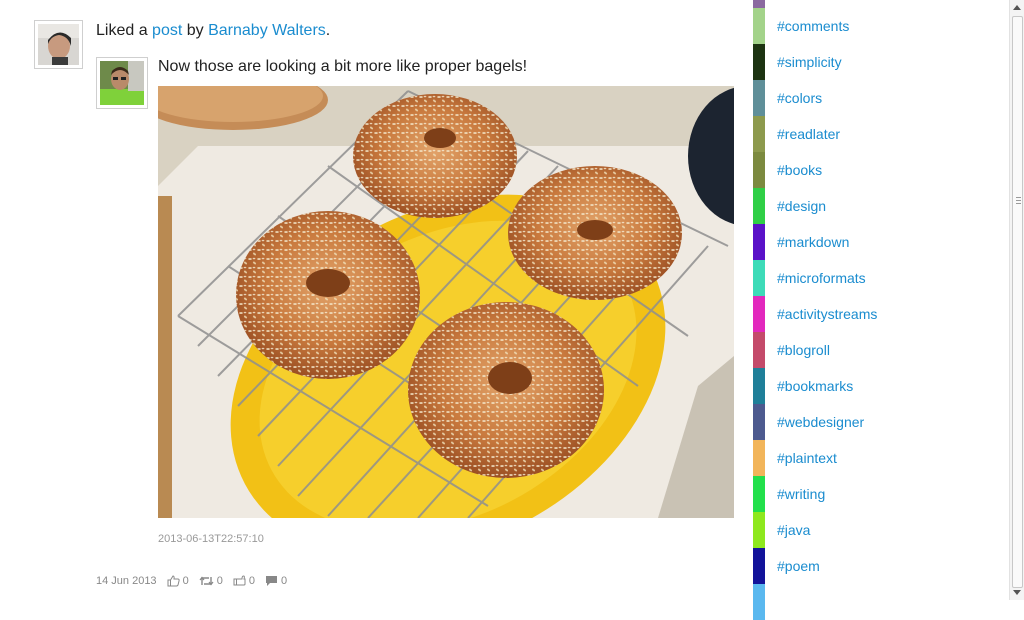 Image resolution: width=1024 pixels, height=620 pixels. I want to click on liked-prefix: Liked a, so click(124, 30).